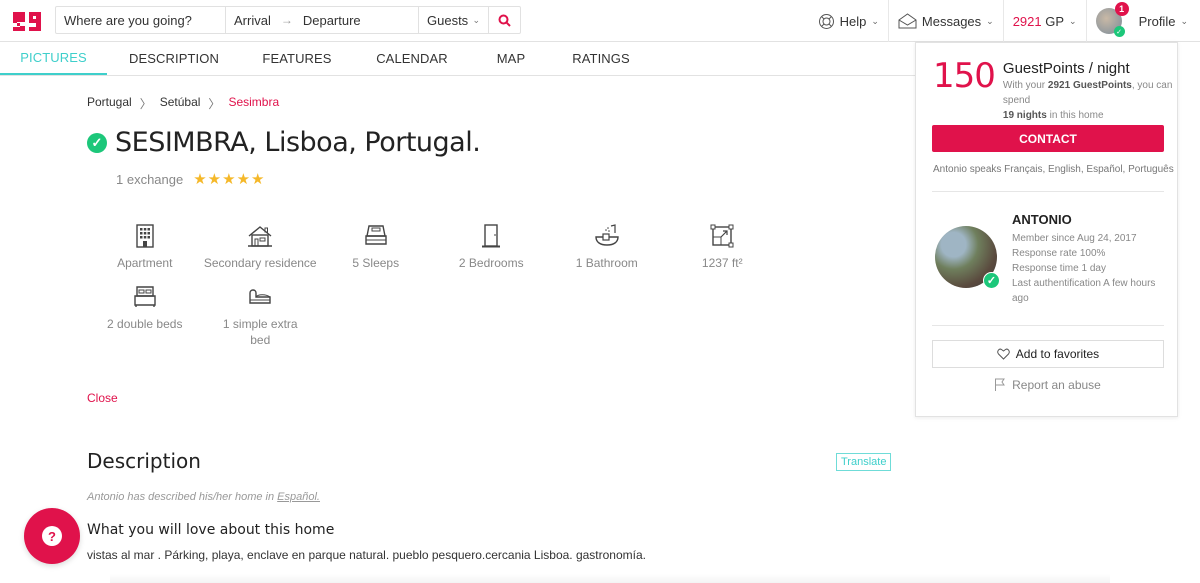 The height and width of the screenshot is (583, 1200). Describe the element at coordinates (145, 104) in the screenshot. I see `chevron-right-icon: 〉` at that location.